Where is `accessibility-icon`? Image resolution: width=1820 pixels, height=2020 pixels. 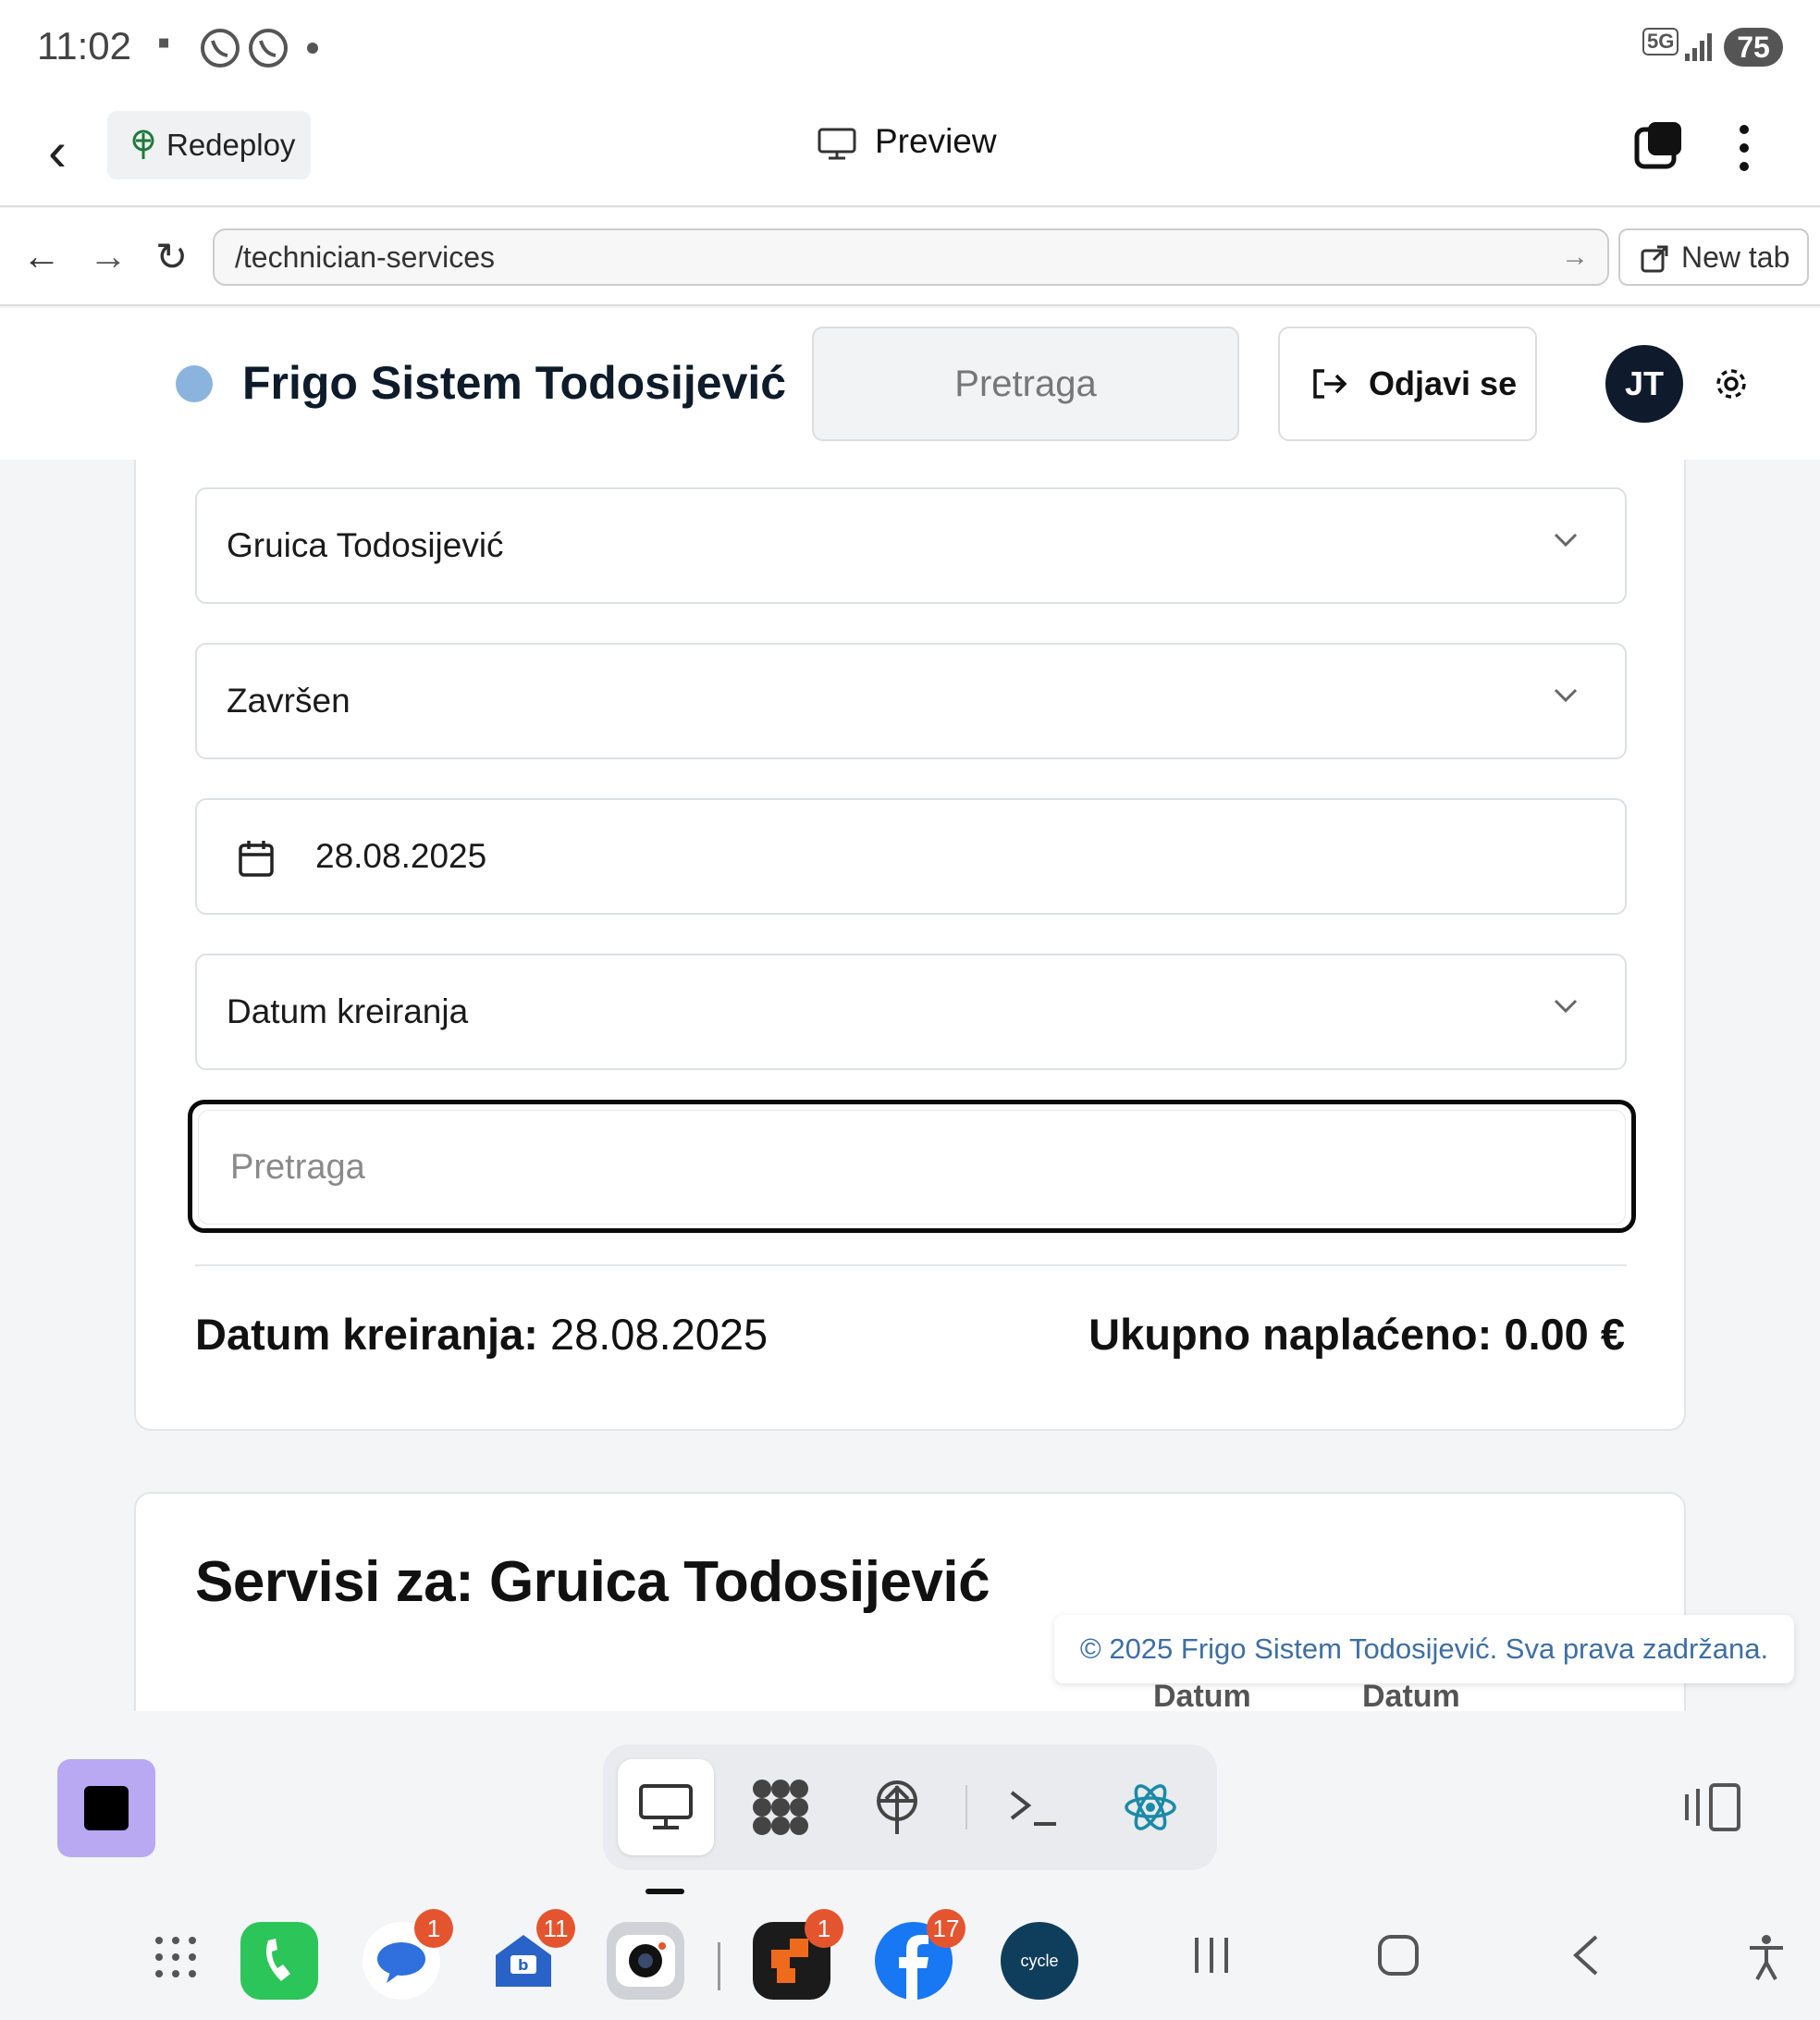 accessibility-icon is located at coordinates (1766, 1963).